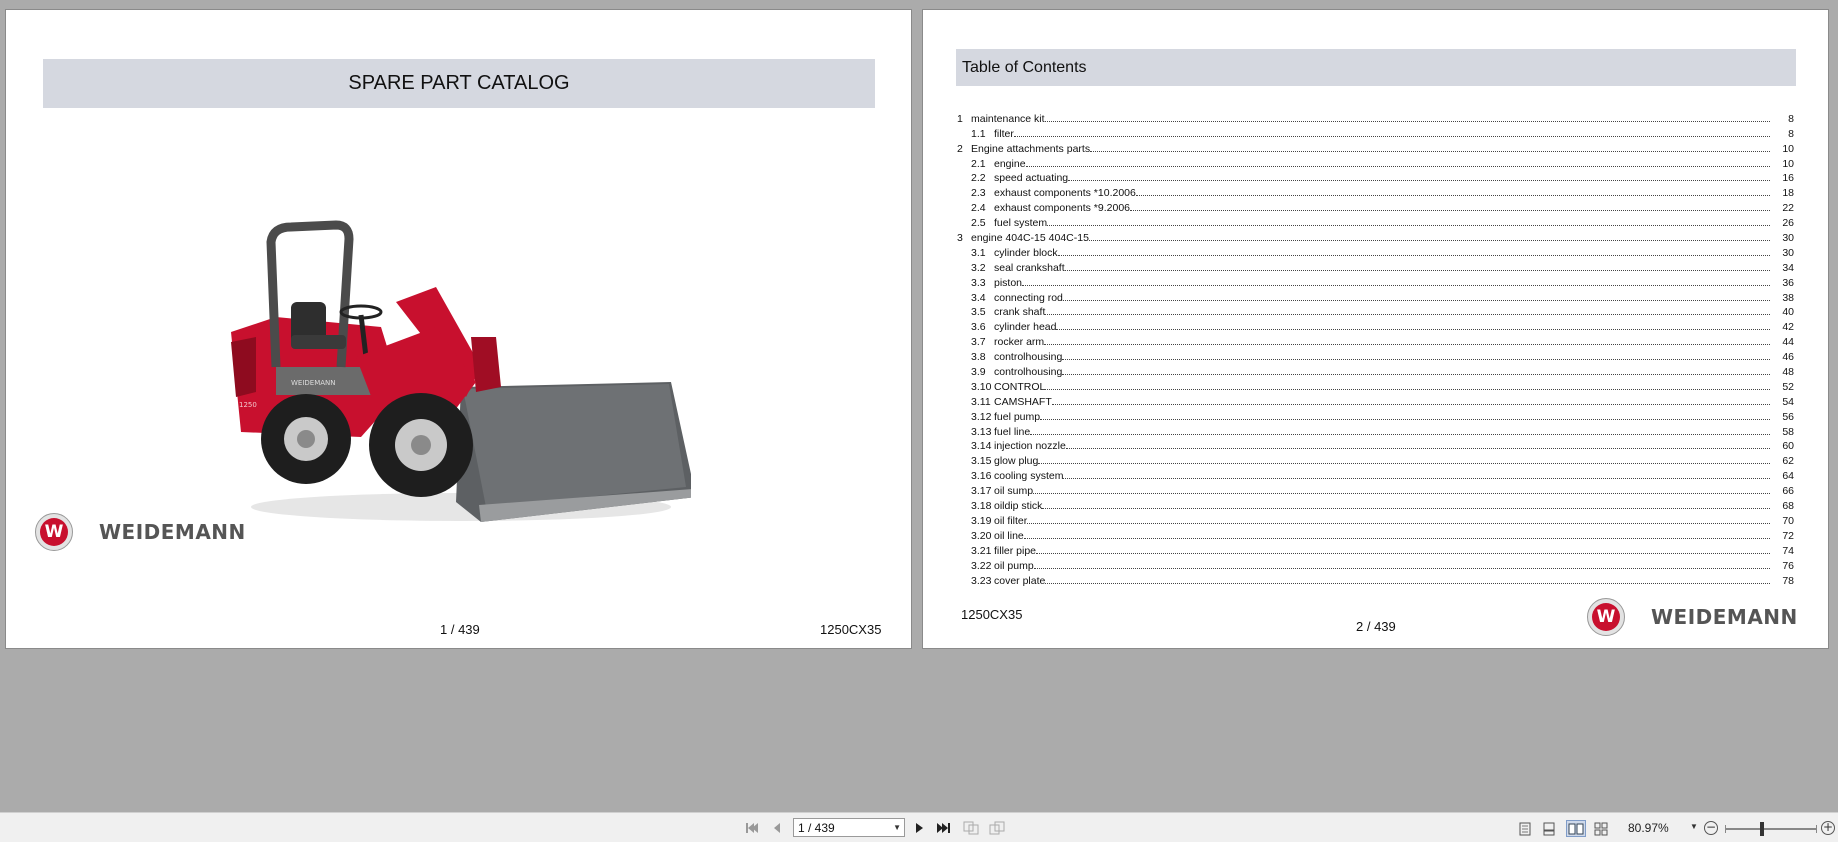 The height and width of the screenshot is (842, 1838). What do you see at coordinates (752, 828) in the screenshot?
I see `first-page-button` at bounding box center [752, 828].